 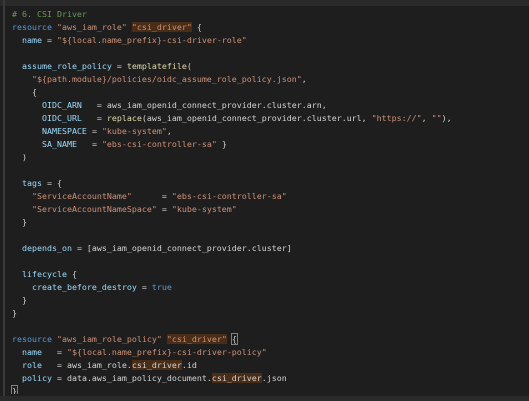 What do you see at coordinates (264, 398) in the screenshot?
I see `bottom-strip` at bounding box center [264, 398].